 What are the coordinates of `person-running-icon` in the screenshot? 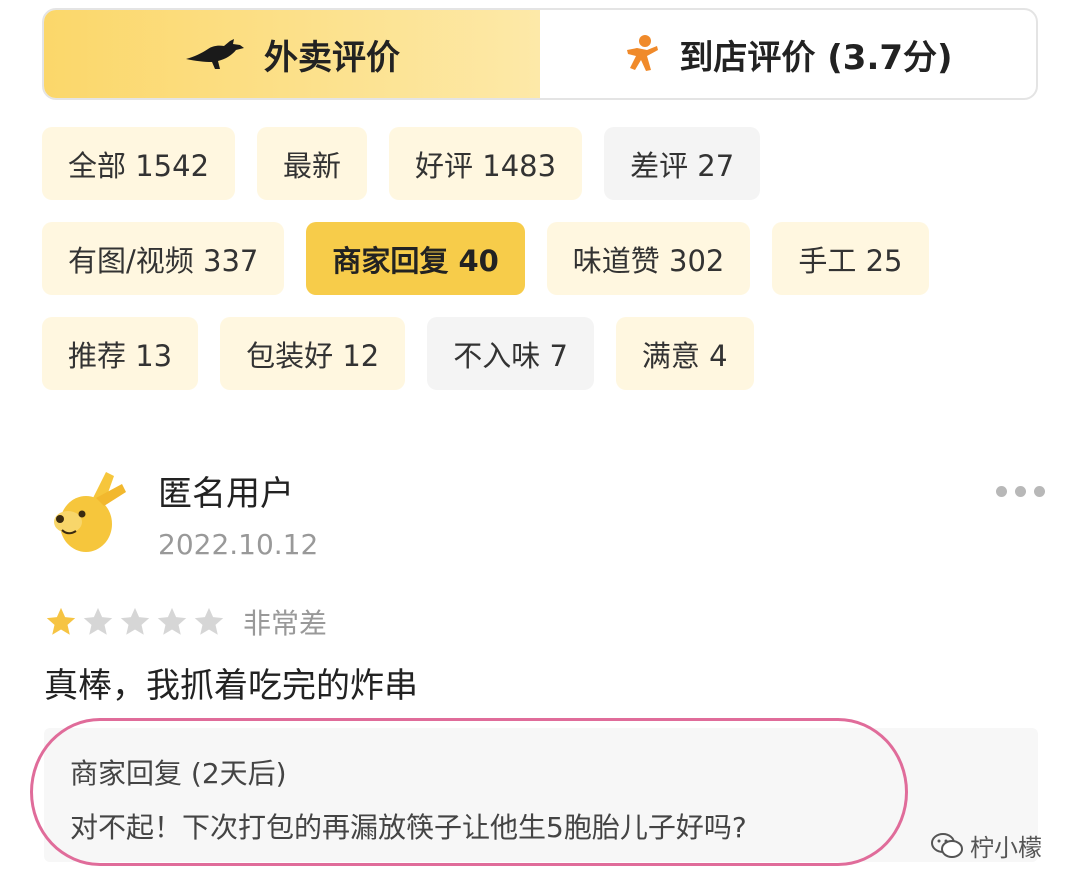 It's located at (642, 54).